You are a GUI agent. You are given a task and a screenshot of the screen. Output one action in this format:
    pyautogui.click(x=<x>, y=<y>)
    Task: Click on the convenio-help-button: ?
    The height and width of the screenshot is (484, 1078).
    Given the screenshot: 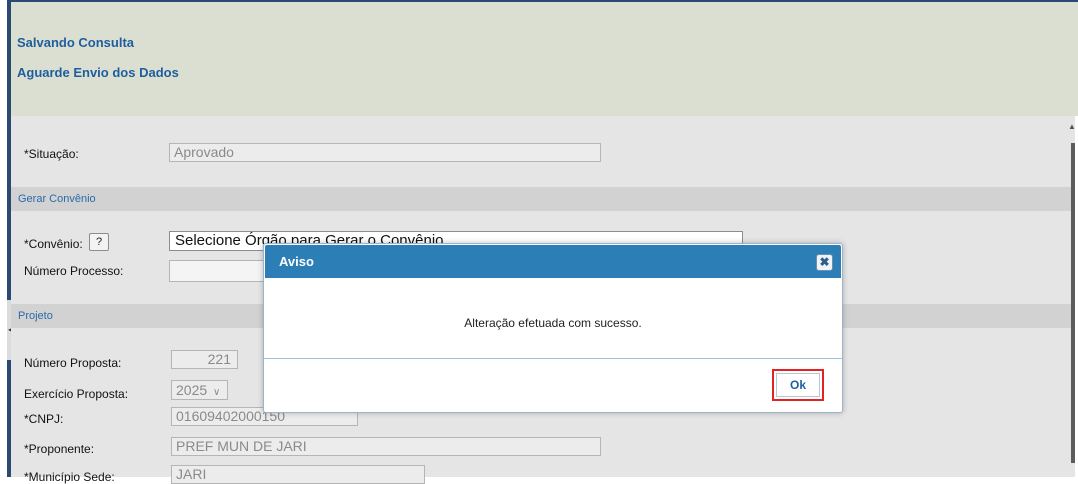 What is the action you would take?
    pyautogui.click(x=99, y=242)
    